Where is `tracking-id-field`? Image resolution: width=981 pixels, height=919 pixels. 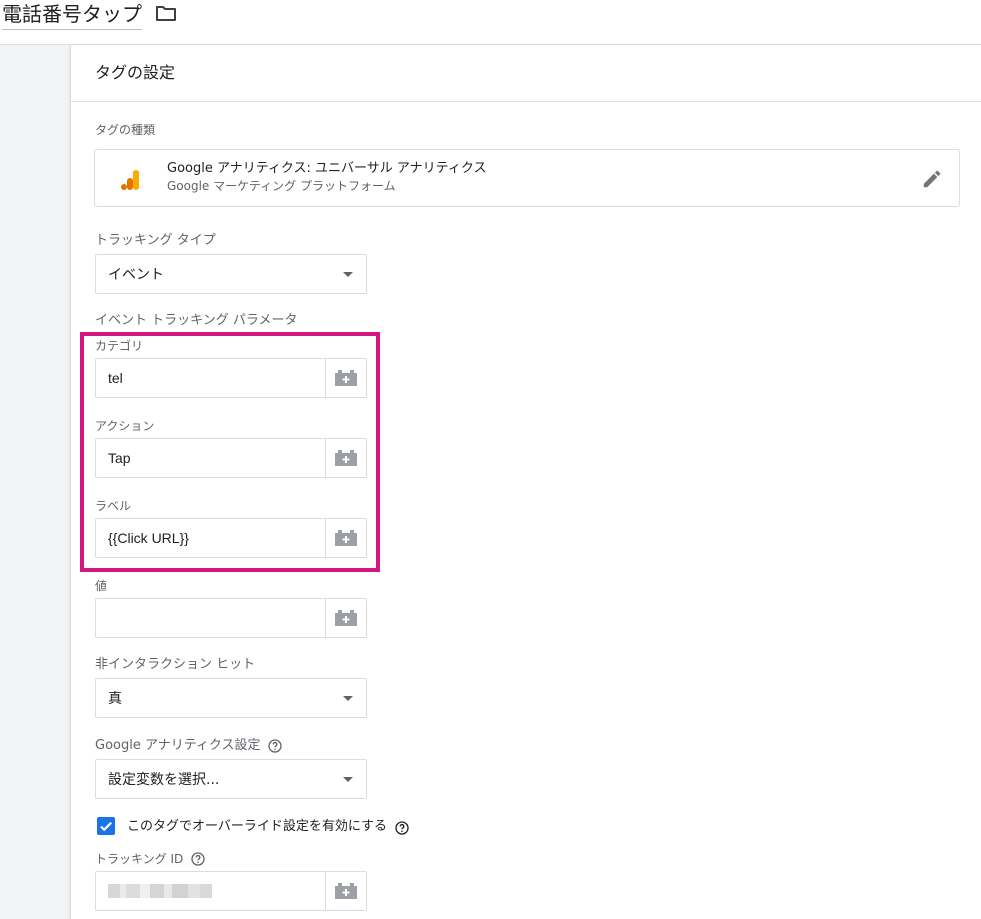
tracking-id-field is located at coordinates (231, 891).